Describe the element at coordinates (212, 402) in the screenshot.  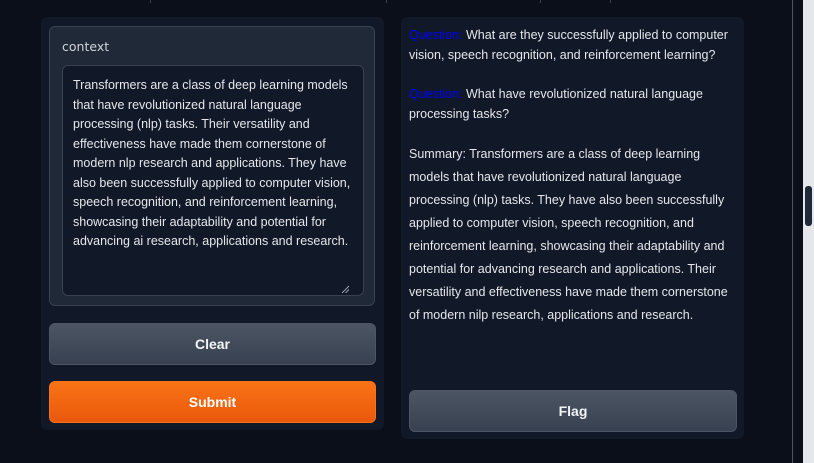
I see `submit-button: Submit` at that location.